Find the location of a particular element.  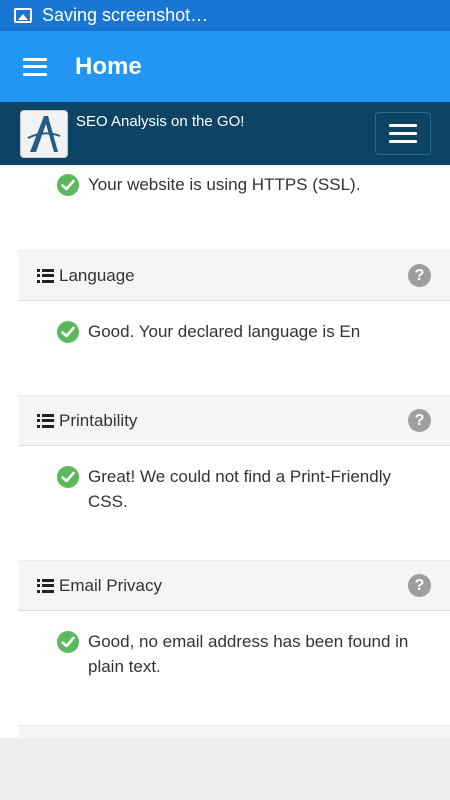

result-text: Good. Your declared language is En is located at coordinates (224, 331).